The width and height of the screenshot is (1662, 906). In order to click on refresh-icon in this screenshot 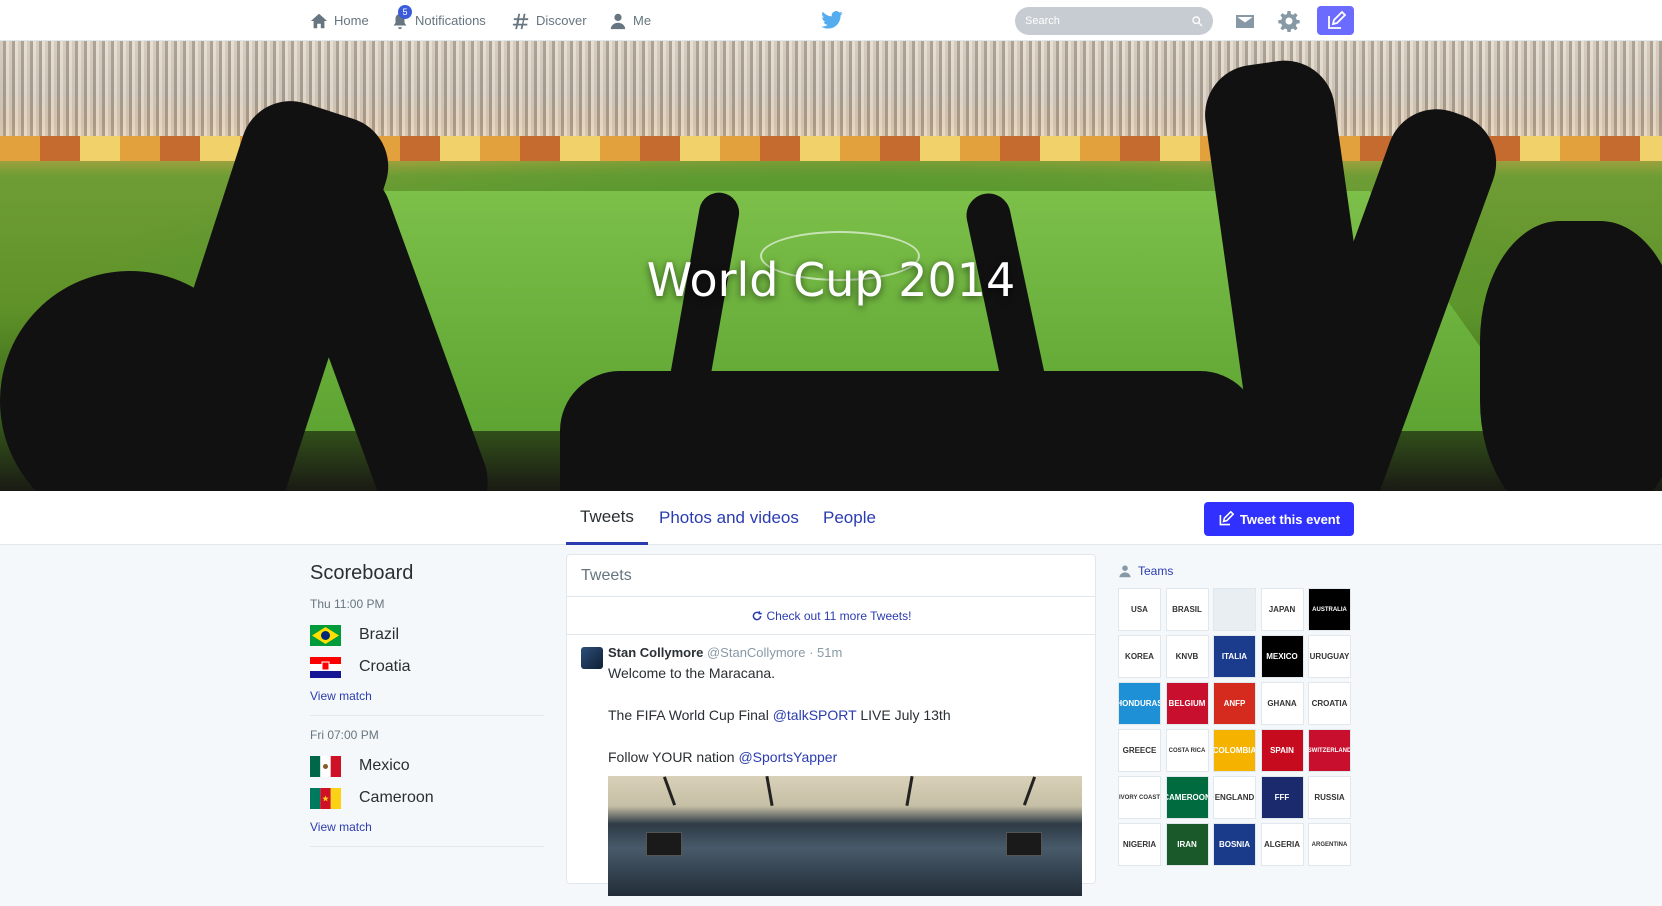, I will do `click(757, 615)`.